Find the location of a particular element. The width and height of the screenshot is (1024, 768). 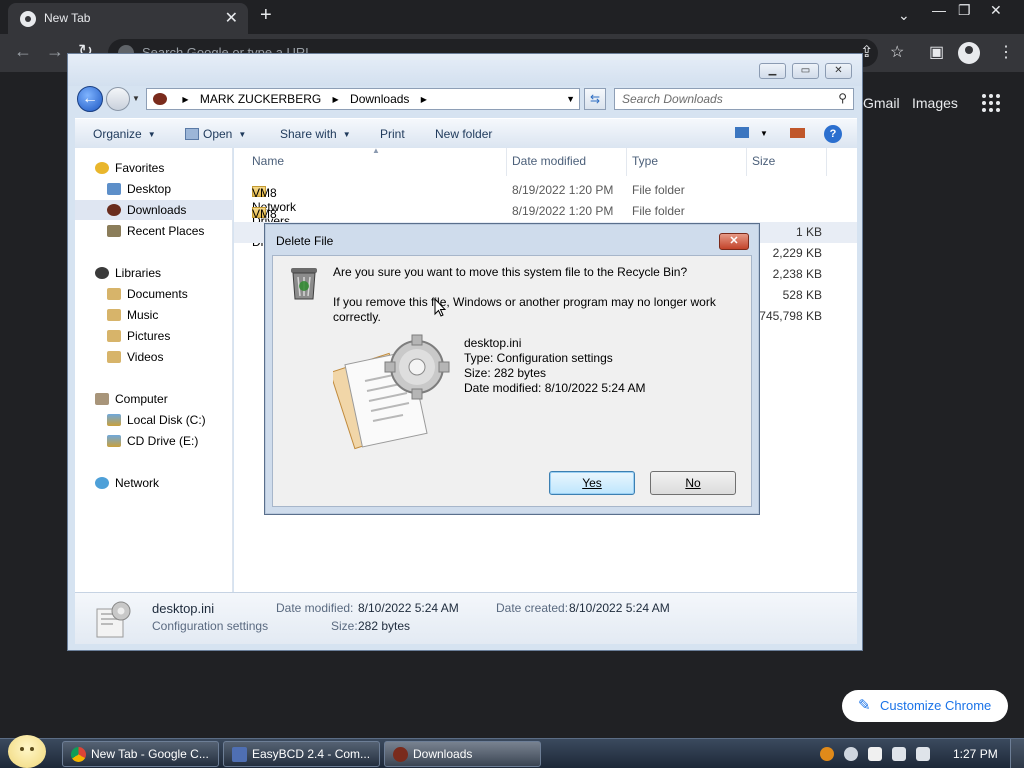

nav-network: Network is located at coordinates (154, 483).